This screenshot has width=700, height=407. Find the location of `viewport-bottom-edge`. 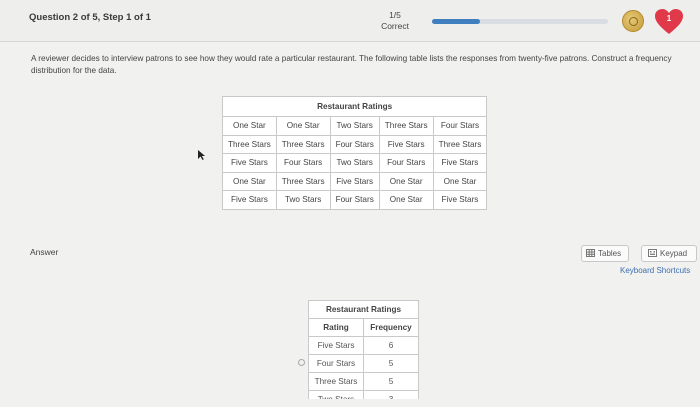

viewport-bottom-edge is located at coordinates (350, 403).